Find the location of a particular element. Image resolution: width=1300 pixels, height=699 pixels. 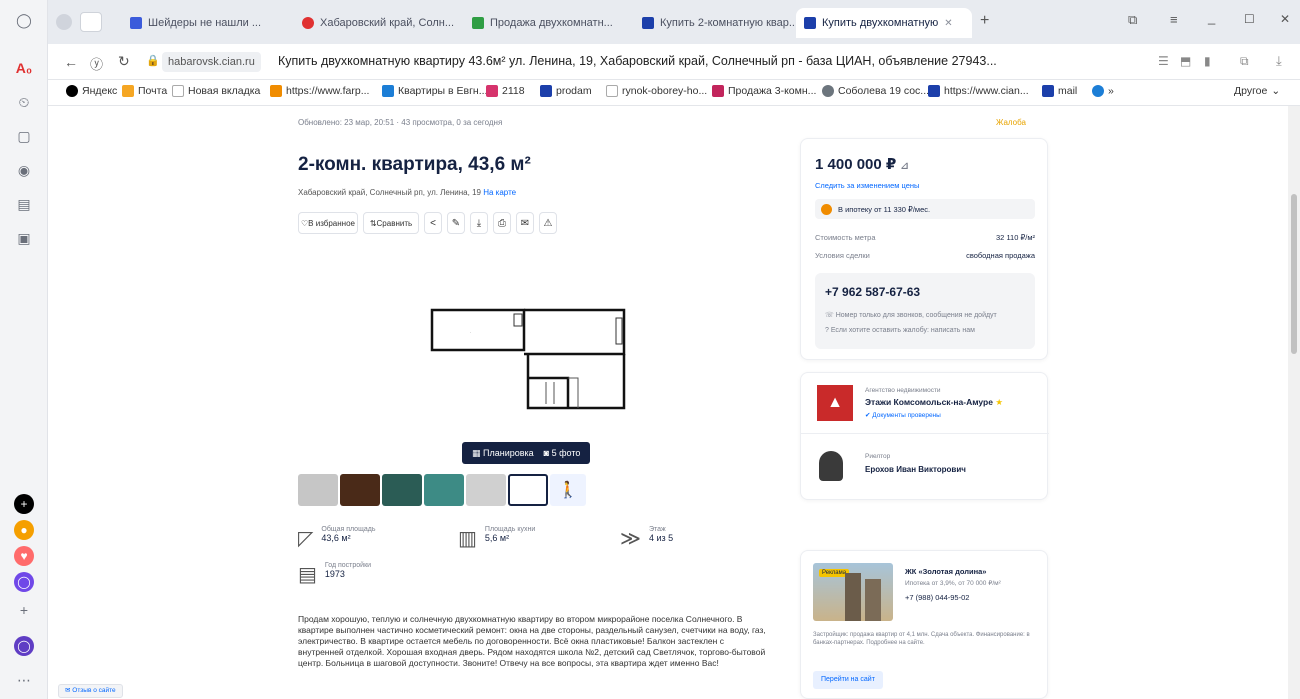

more-icon: ⋯ is located at coordinates (24, 680).